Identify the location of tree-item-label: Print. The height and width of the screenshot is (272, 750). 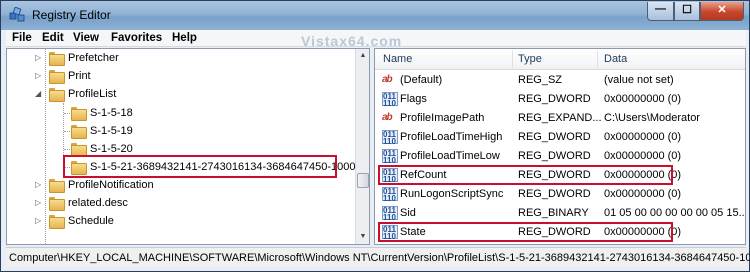
(79, 76).